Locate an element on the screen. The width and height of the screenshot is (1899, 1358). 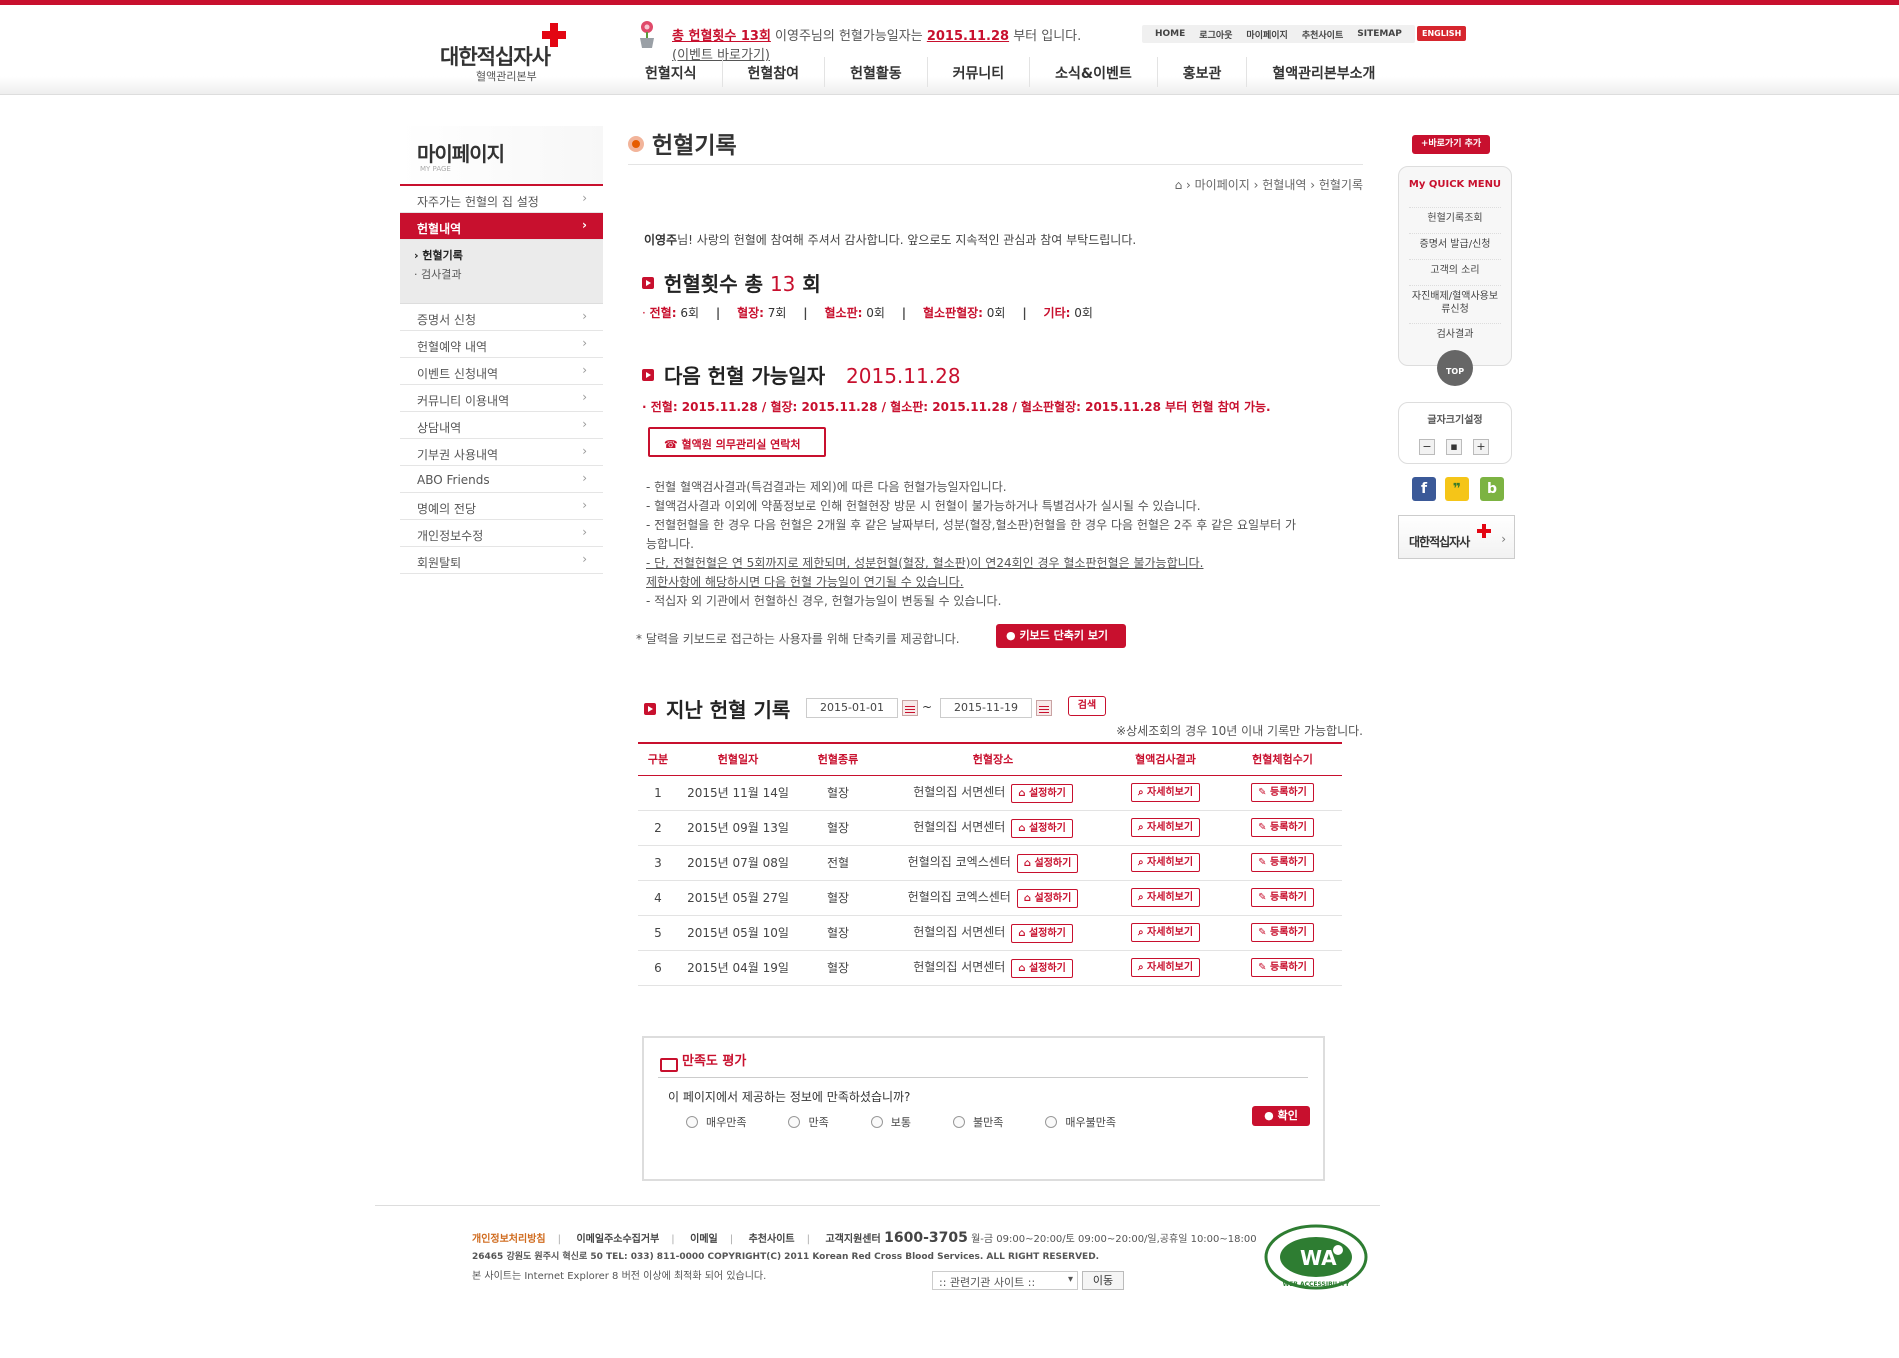
gnb-item-community: 커뮤니티 is located at coordinates (979, 72).